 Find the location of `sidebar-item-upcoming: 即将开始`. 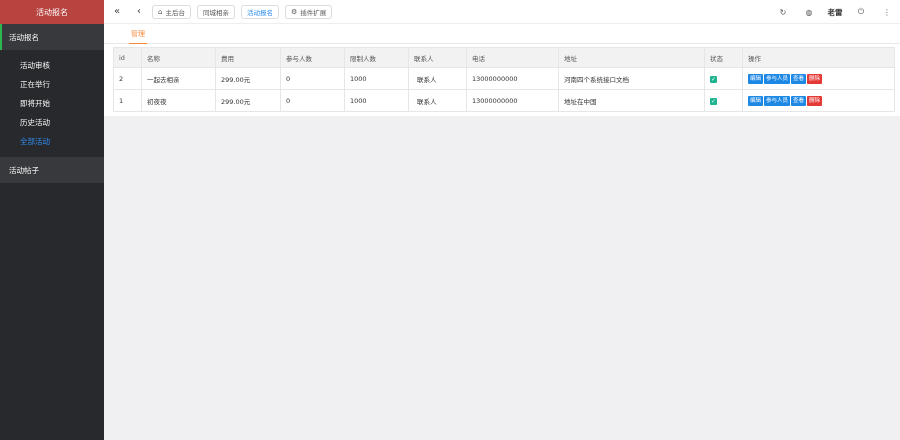

sidebar-item-upcoming: 即将开始 is located at coordinates (52, 103).